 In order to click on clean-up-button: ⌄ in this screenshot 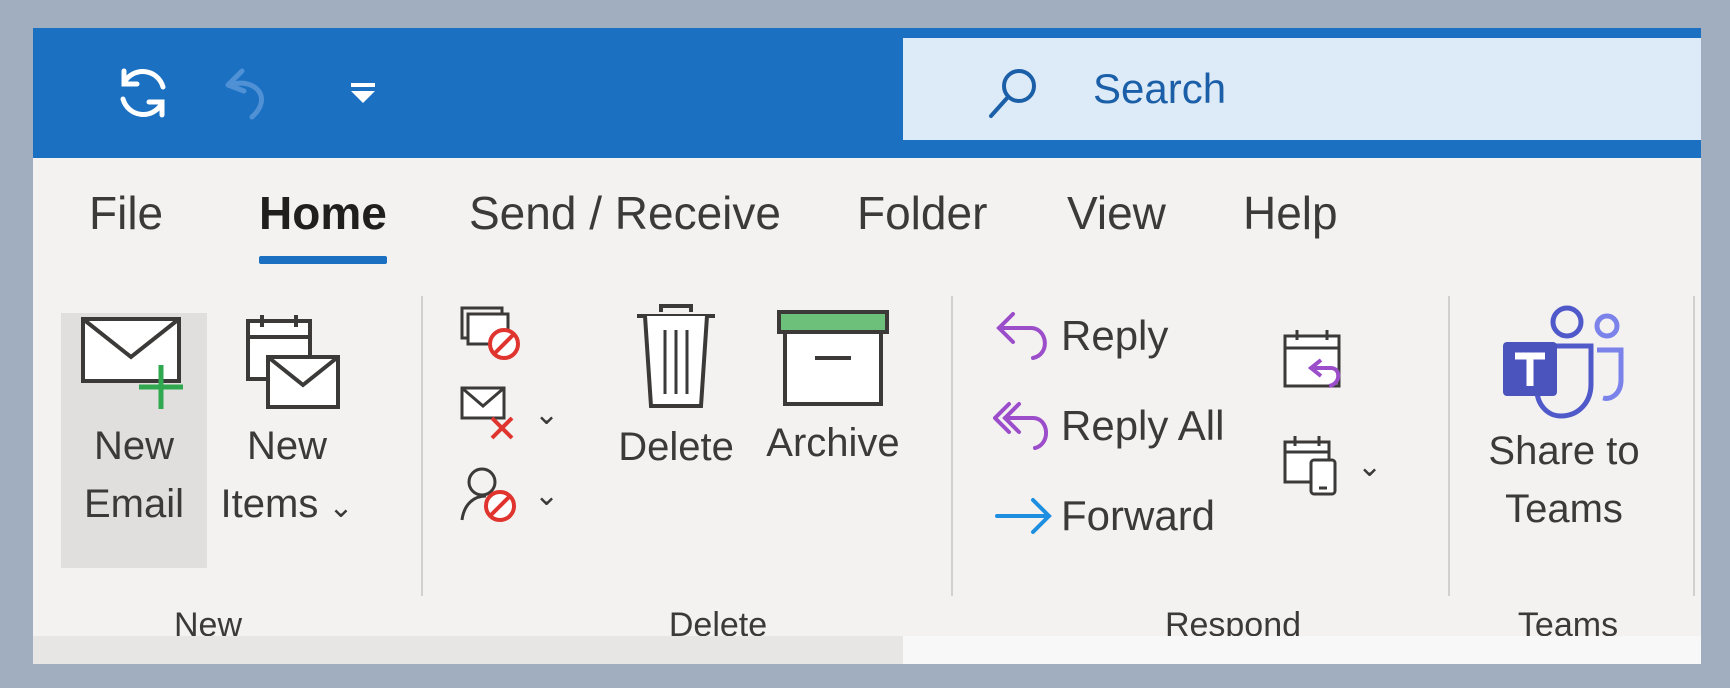, I will do `click(508, 414)`.